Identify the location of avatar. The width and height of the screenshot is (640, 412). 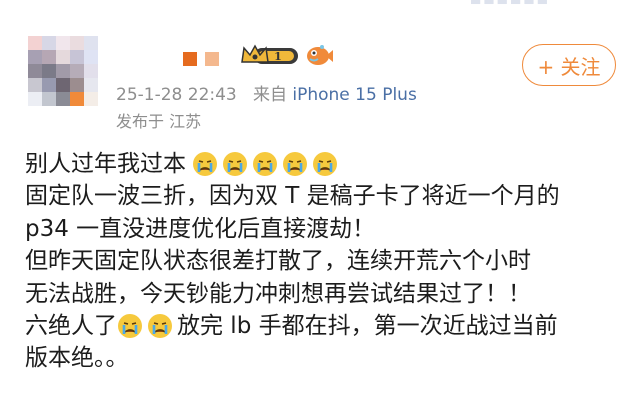
(63, 71).